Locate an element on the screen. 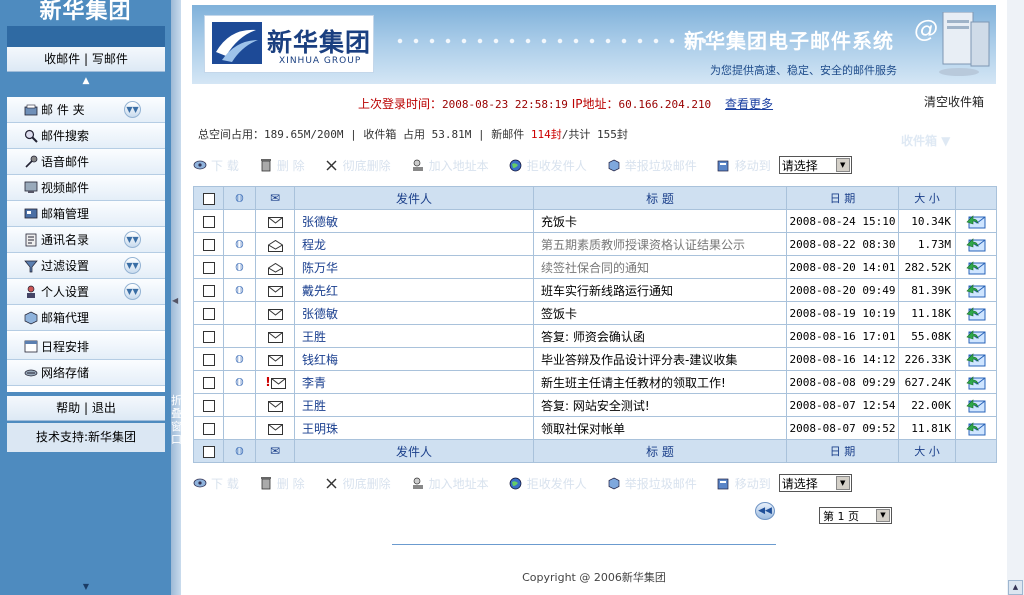 This screenshot has height=595, width=1024. table-row: 张德敏 签饭卡 2008-08-19 10:19 11.18K is located at coordinates (595, 313).